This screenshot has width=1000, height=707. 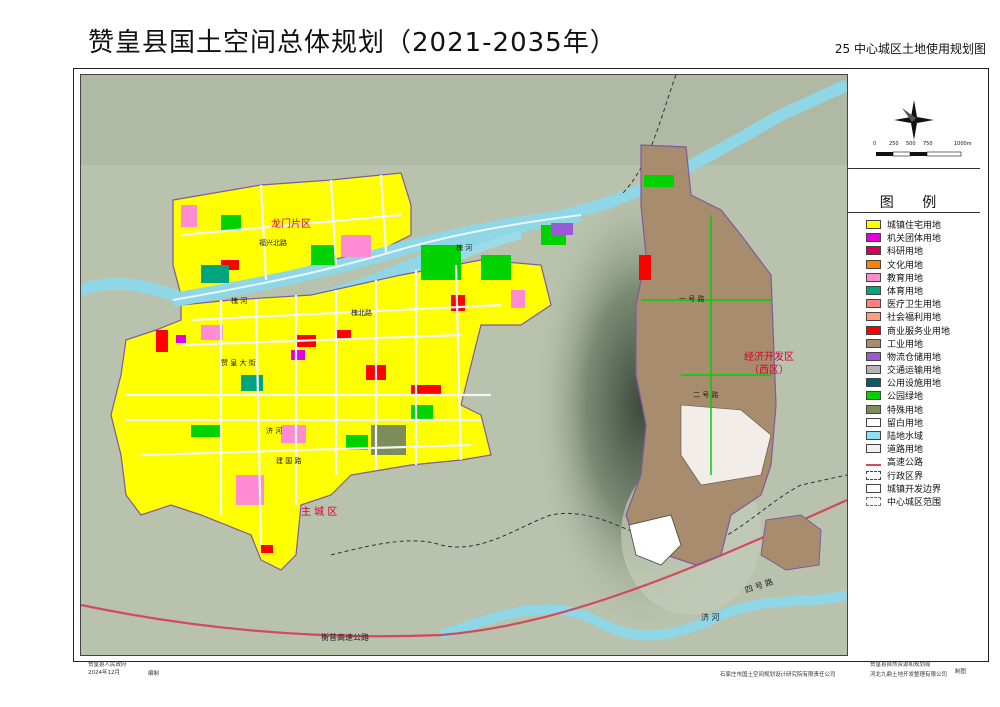 What do you see at coordinates (778, 675) in the screenshot?
I see `footer-inst1: 石家庄市国土空间规划设计研究院有限责任公司` at bounding box center [778, 675].